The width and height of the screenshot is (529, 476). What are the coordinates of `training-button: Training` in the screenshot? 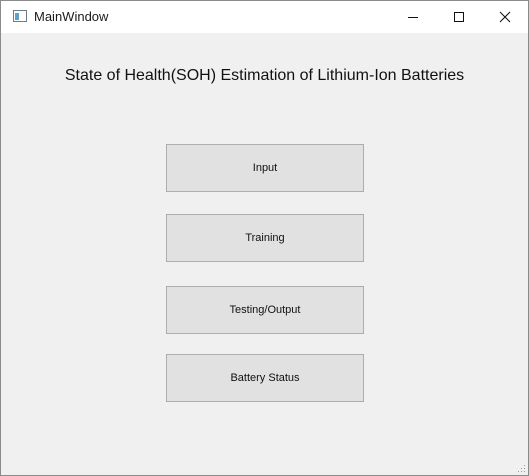 It's located at (265, 238).